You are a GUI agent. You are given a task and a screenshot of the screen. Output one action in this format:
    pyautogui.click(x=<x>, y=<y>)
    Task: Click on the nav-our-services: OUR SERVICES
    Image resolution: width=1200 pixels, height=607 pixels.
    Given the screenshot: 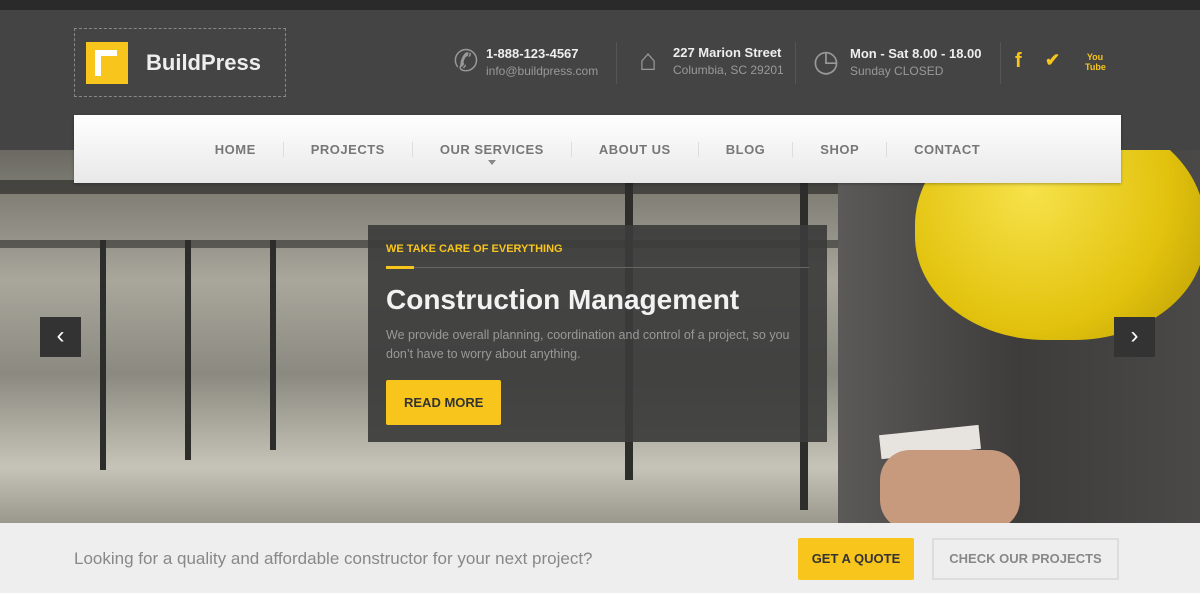 What is the action you would take?
    pyautogui.click(x=491, y=153)
    